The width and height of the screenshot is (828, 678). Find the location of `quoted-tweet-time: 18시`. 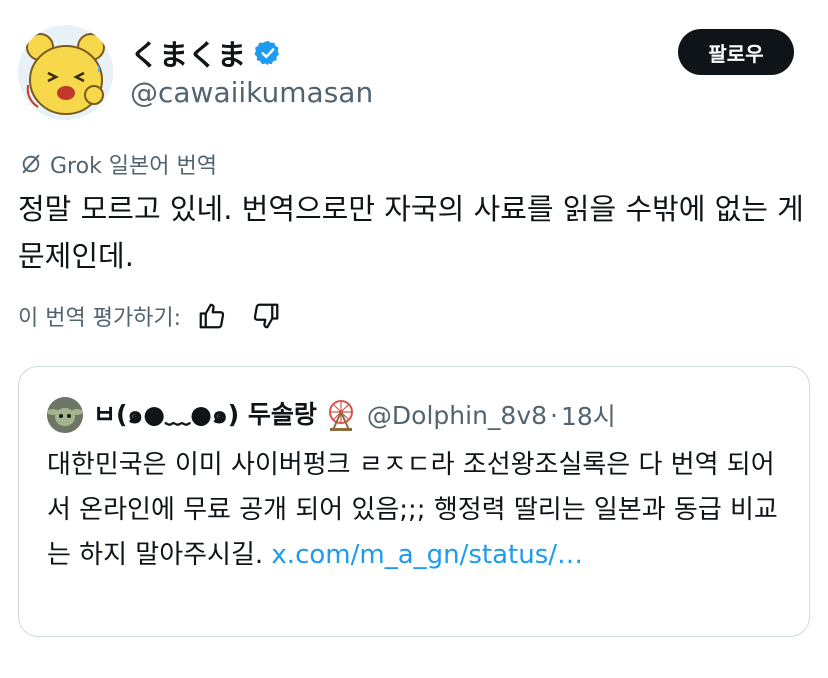

quoted-tweet-time: 18시 is located at coordinates (588, 415).